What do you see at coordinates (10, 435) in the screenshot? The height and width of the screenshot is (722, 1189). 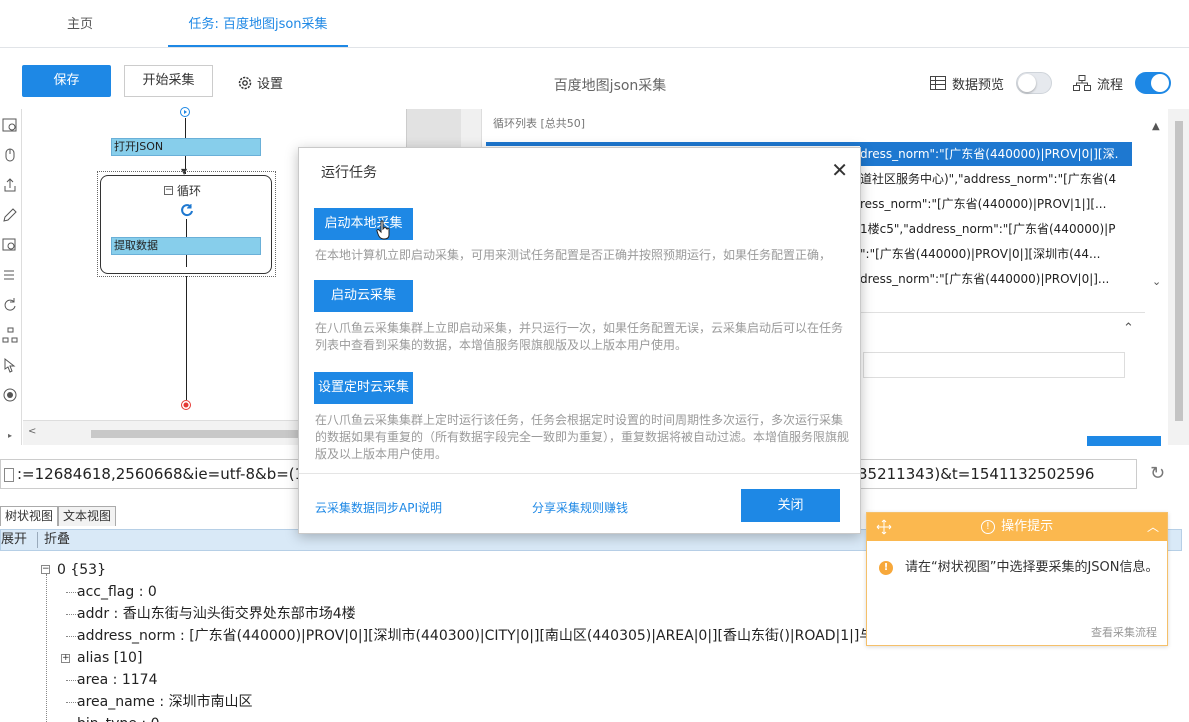 I see `scroll-right-arrow: ▸` at bounding box center [10, 435].